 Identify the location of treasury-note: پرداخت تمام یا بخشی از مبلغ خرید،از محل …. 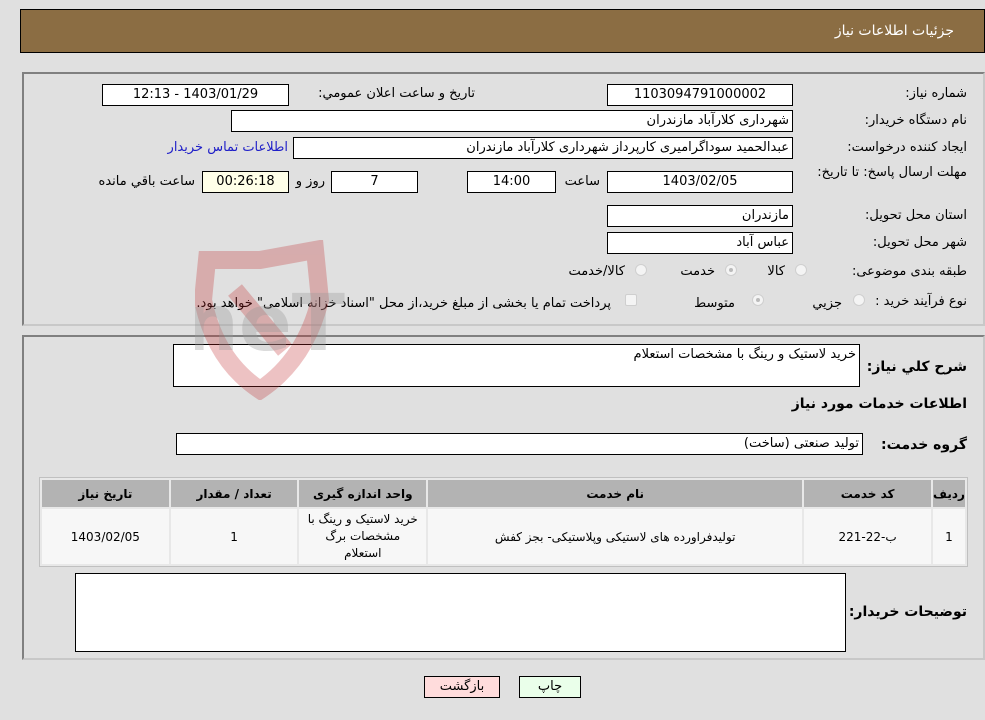
(403, 303).